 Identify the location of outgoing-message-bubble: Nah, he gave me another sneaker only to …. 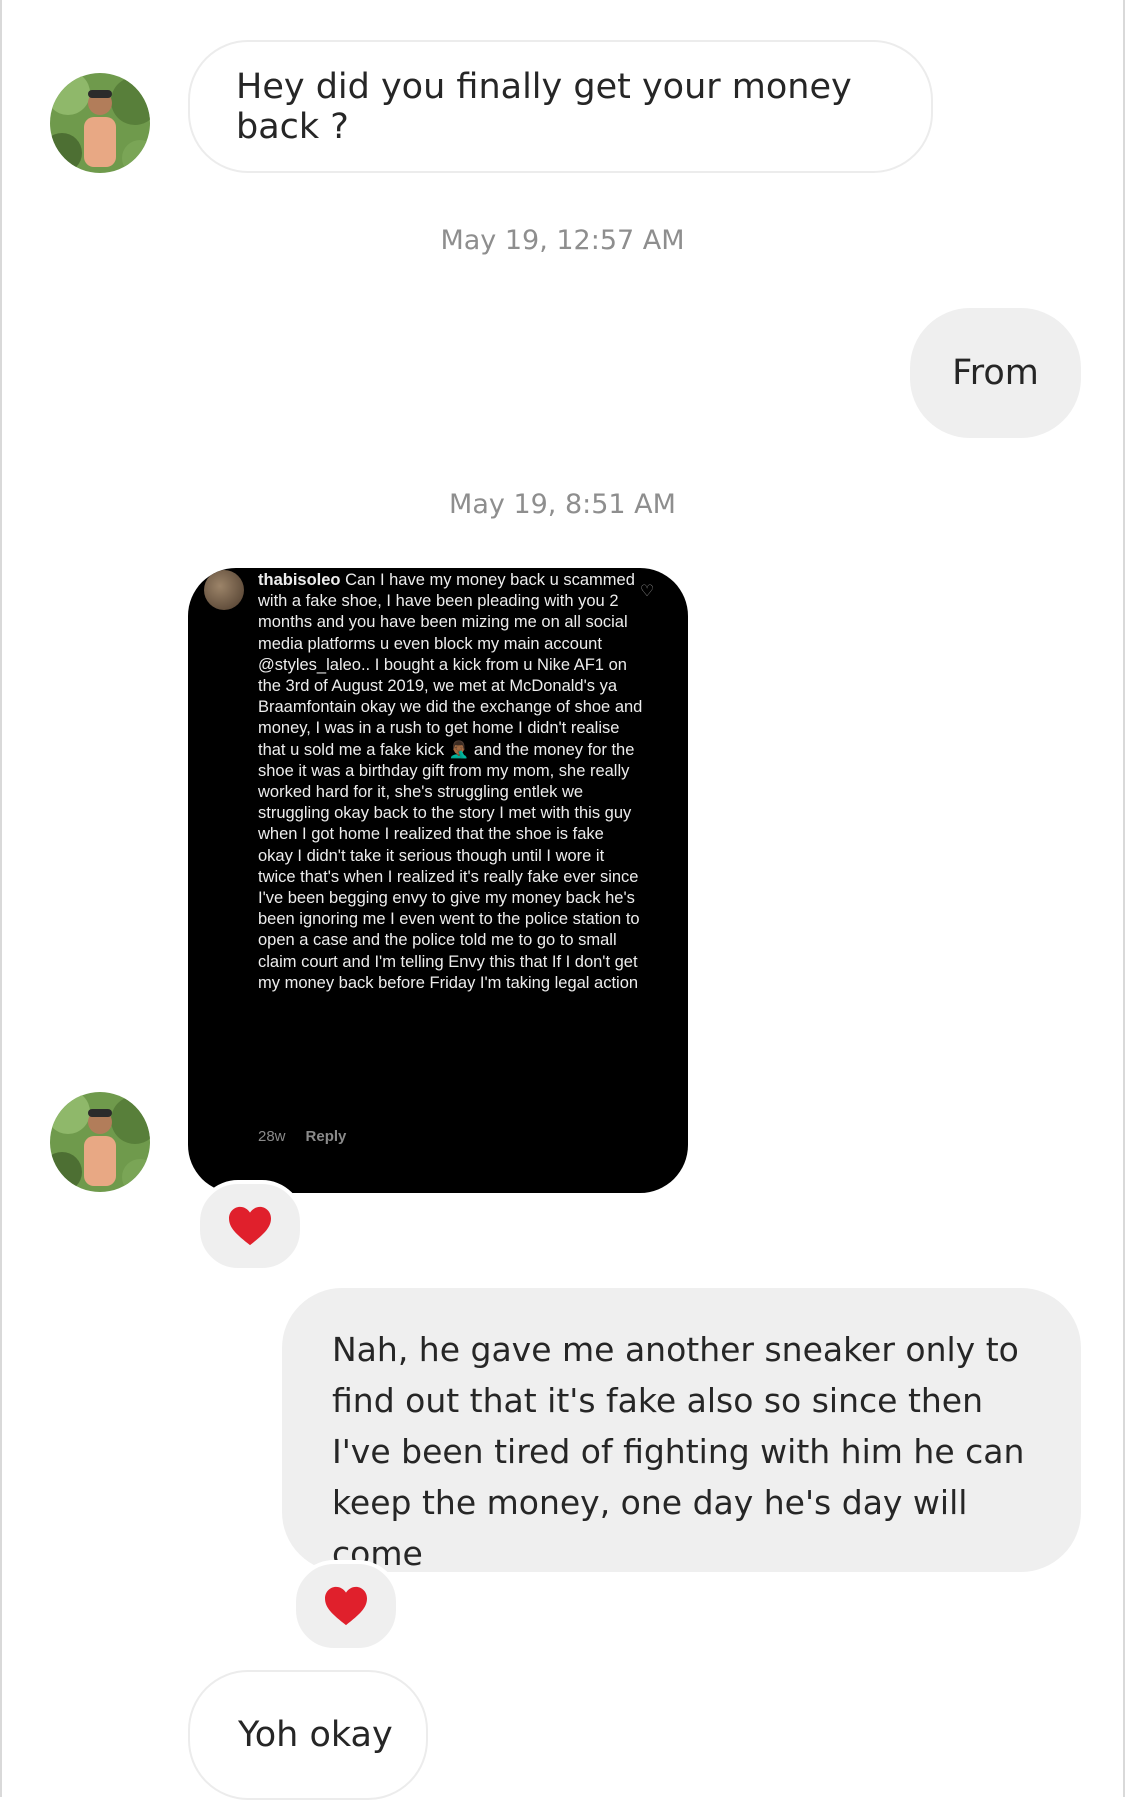
(681, 1430).